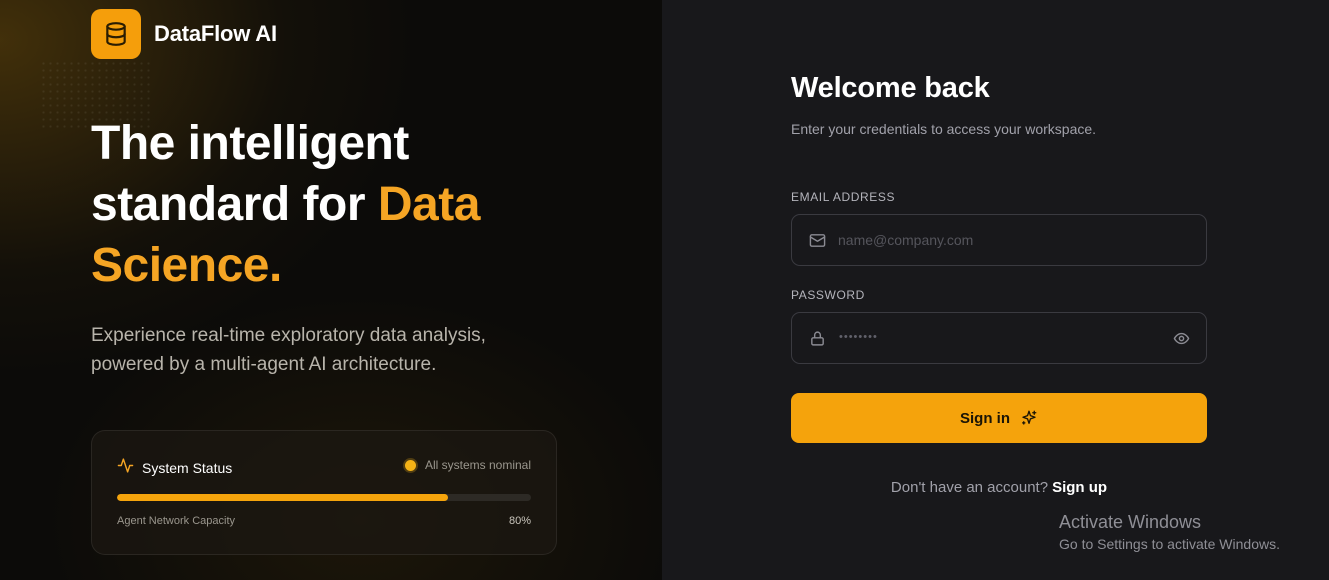 Image resolution: width=1329 pixels, height=580 pixels. I want to click on signup-prompt-row: Don't have an account? Sign up, so click(999, 487).